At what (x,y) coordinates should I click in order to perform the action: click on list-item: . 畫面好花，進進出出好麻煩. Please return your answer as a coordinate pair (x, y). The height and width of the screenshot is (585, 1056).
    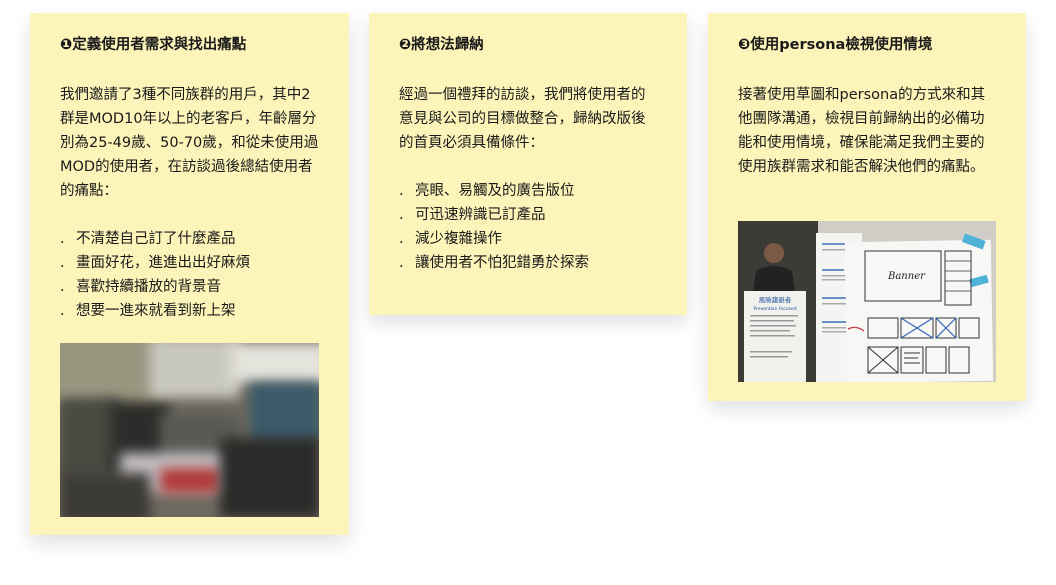
    Looking at the image, I should click on (155, 263).